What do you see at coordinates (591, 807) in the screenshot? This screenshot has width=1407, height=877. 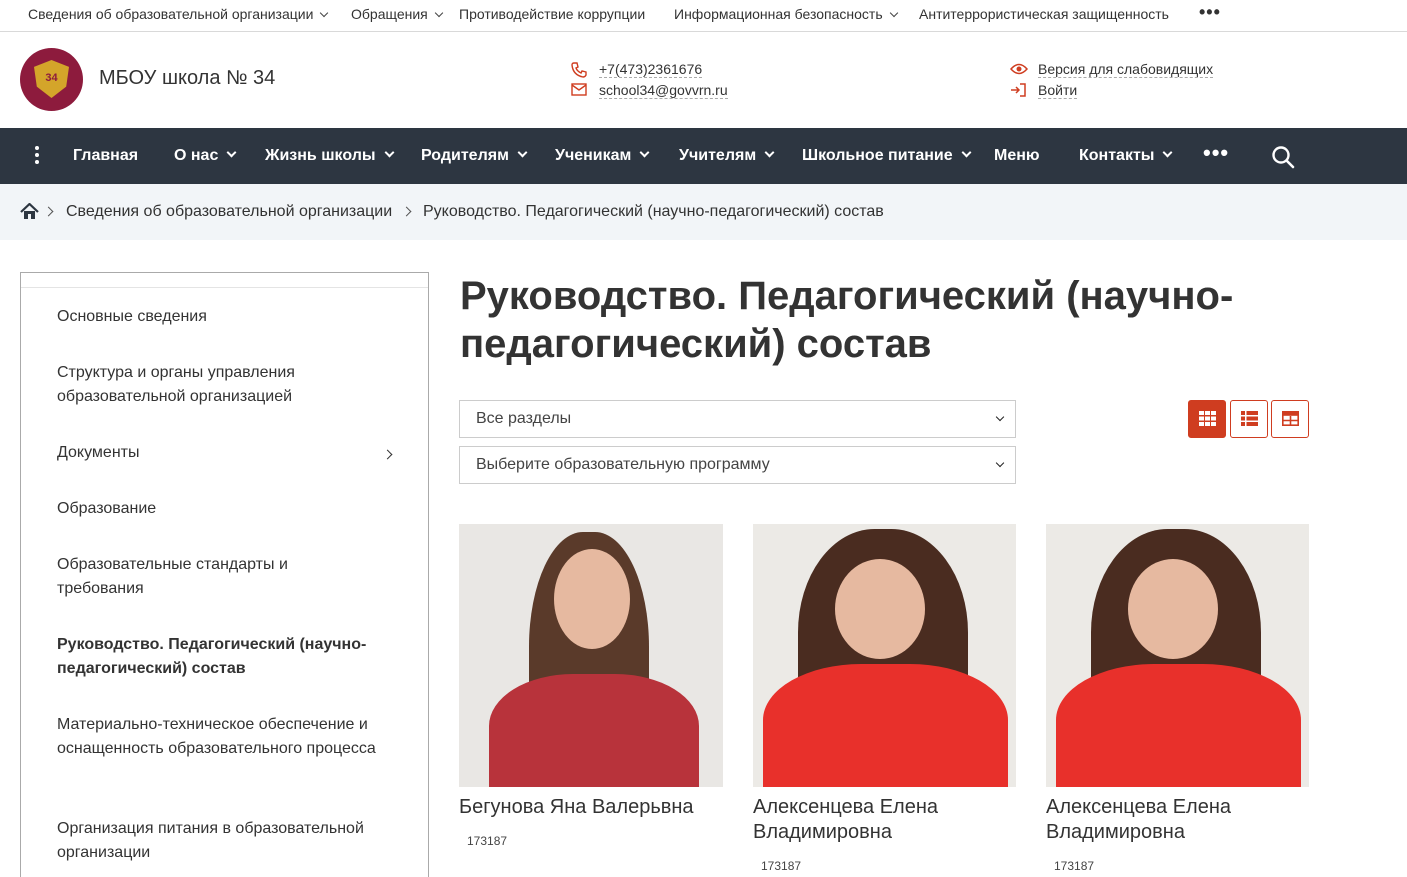 I see `staff-name: Бегунова Яна Валерьвна` at bounding box center [591, 807].